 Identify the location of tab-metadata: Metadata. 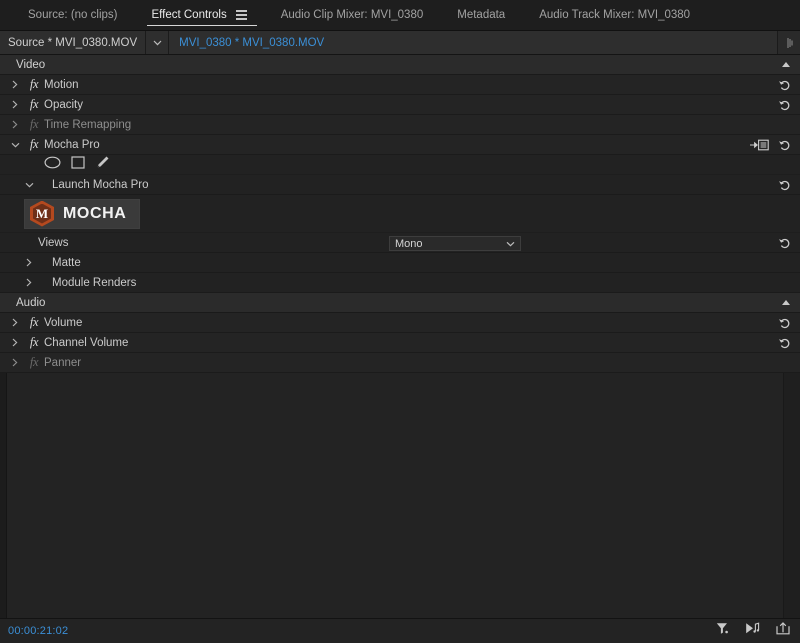
(484, 15).